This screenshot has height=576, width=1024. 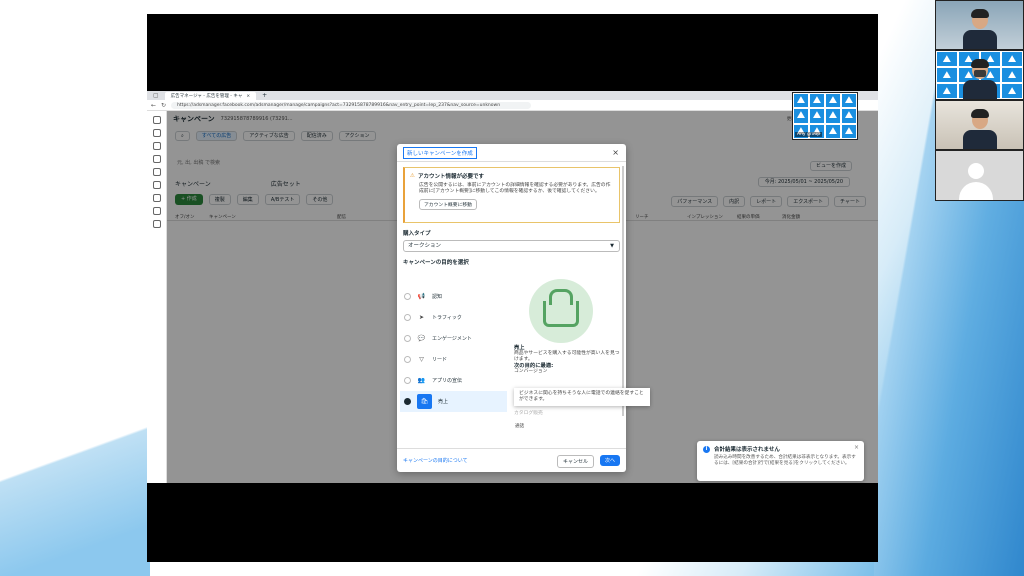 What do you see at coordinates (531, 371) in the screenshot?
I see `detail-conversion: コンバージョン` at bounding box center [531, 371].